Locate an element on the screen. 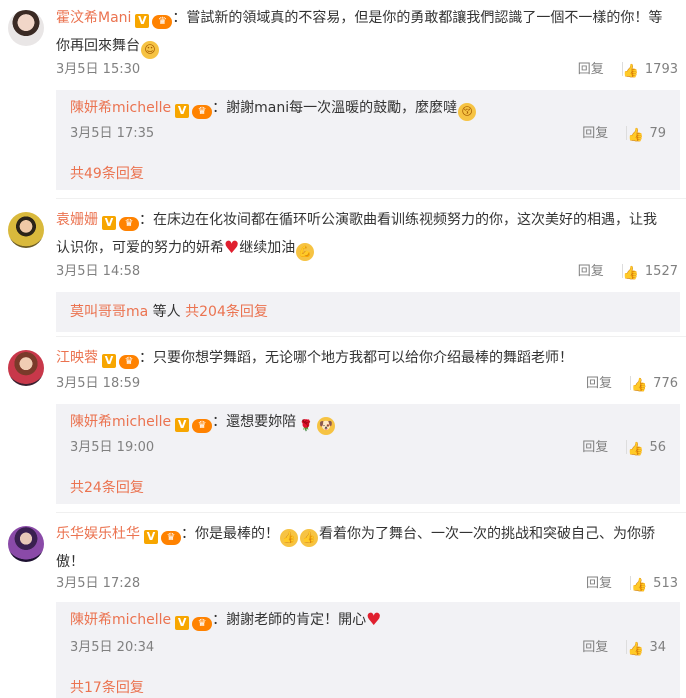  comment-time: 3月5日 14:58 is located at coordinates (98, 271).